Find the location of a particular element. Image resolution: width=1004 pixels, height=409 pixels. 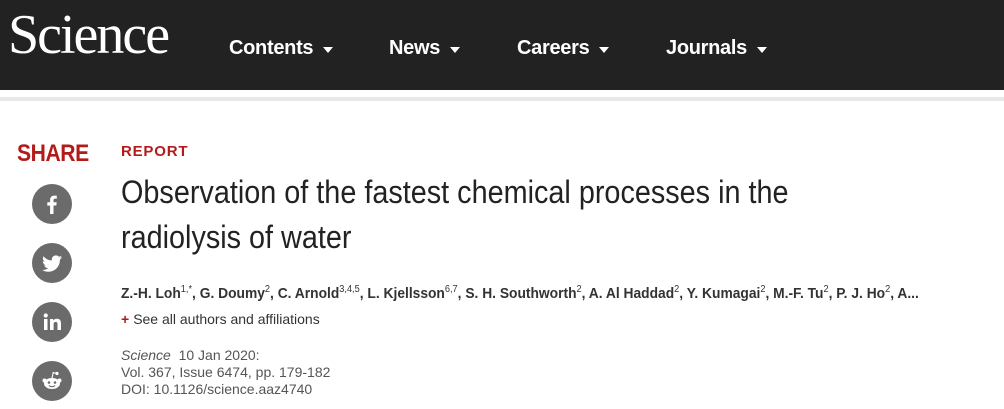

article-title-line-2: radiolysis of water is located at coordinates (236, 237).